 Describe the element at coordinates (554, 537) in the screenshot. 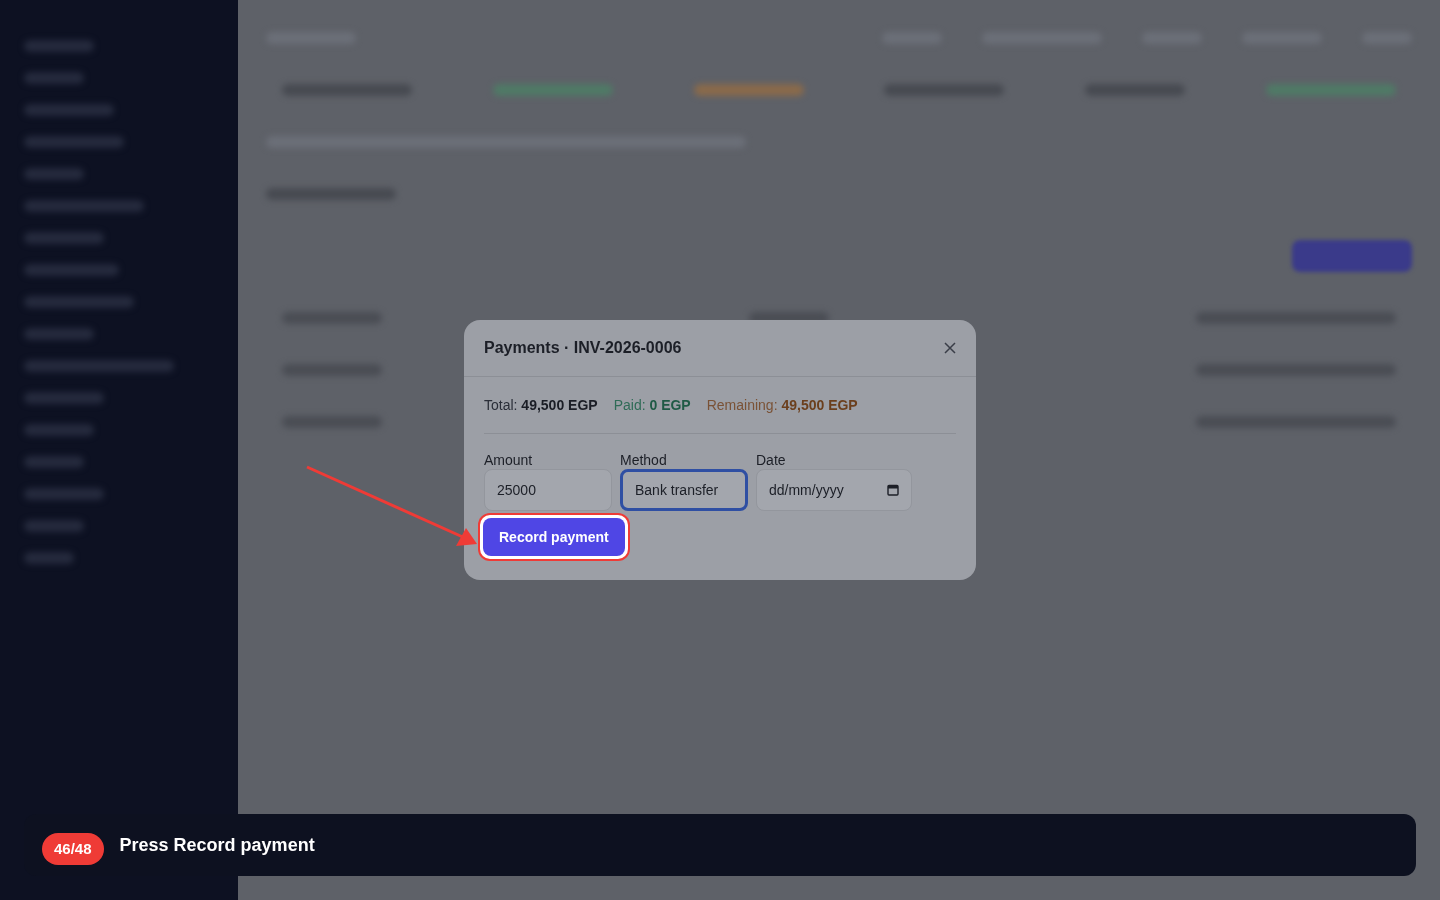

I see `record-payment-button: Record payment` at that location.